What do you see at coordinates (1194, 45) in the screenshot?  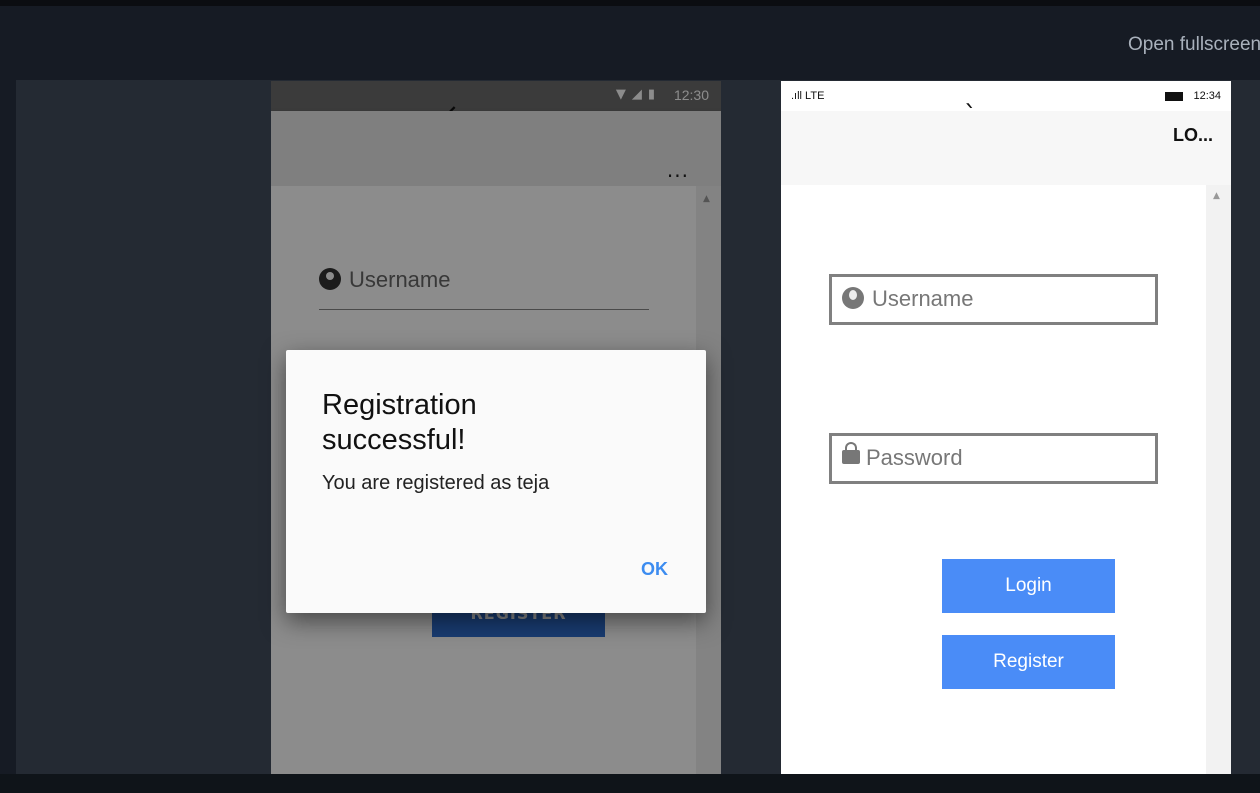 I see `open-fullscreen-link: Open fullscreen` at bounding box center [1194, 45].